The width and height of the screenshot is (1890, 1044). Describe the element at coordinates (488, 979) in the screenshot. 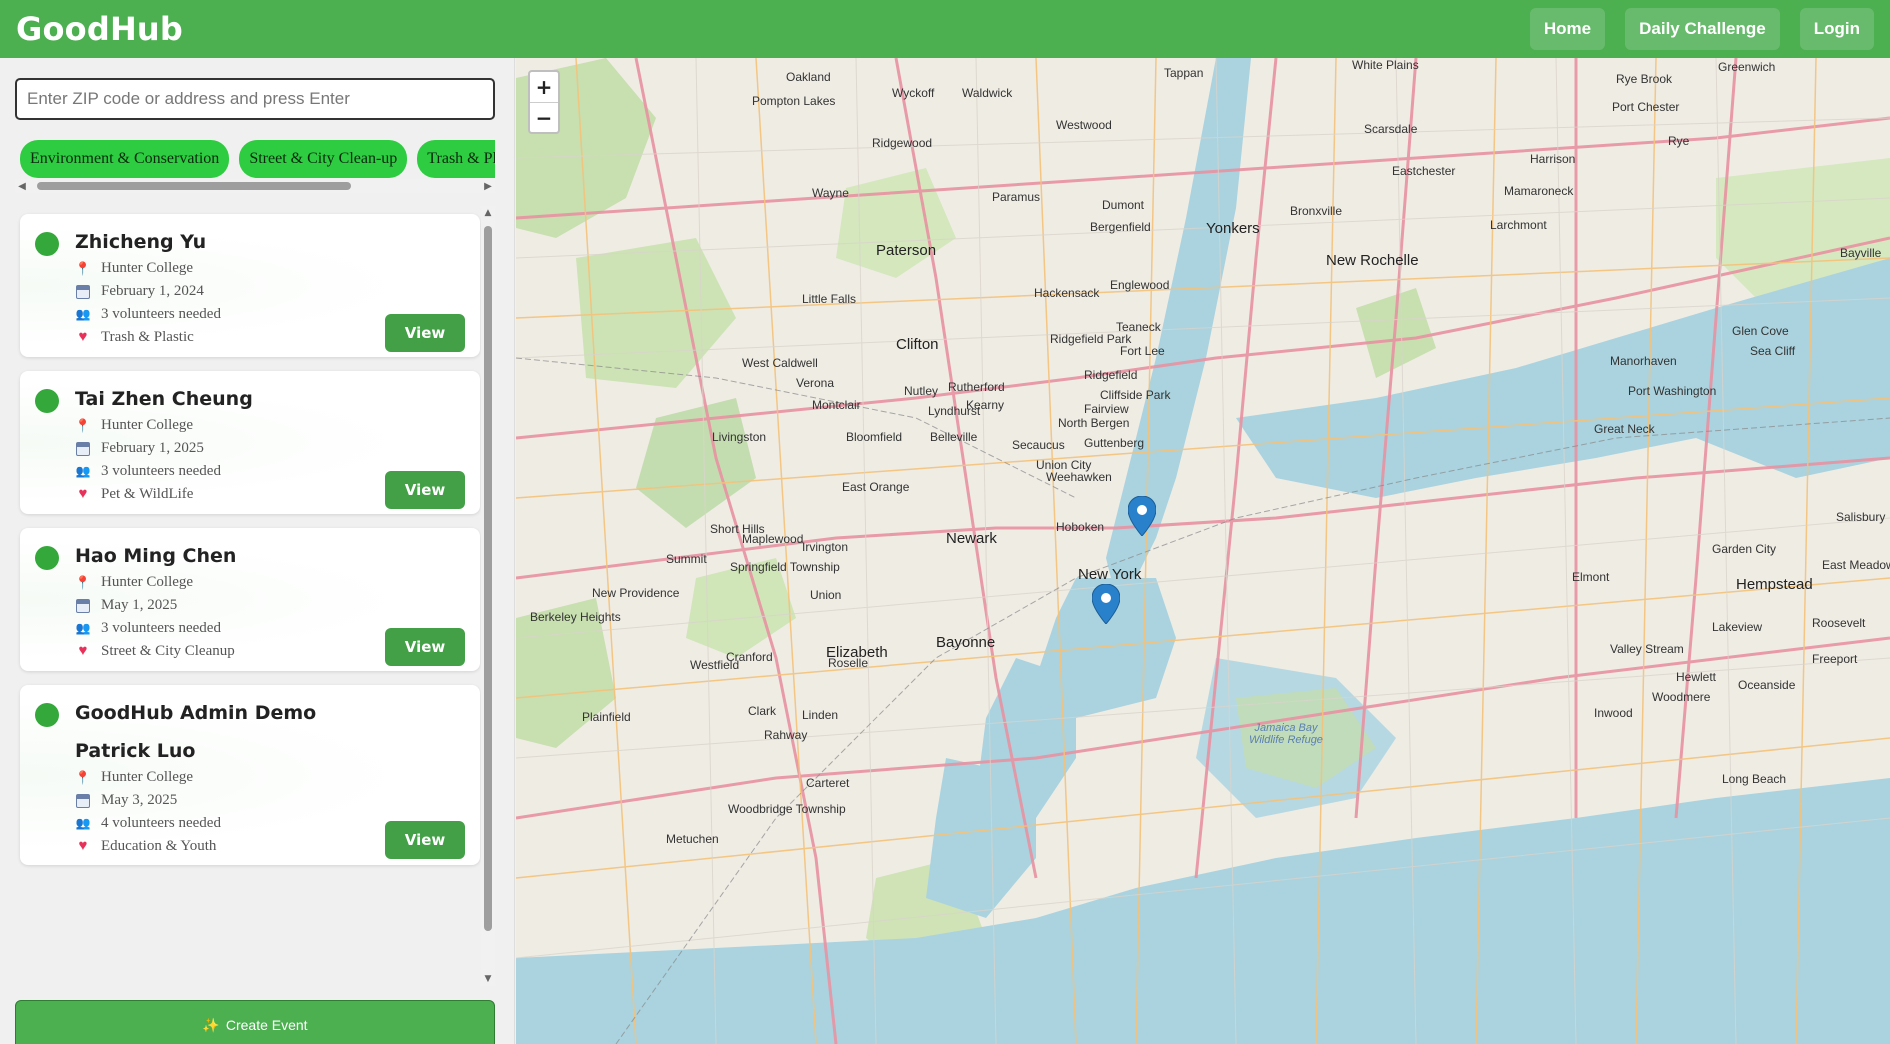

I see `scroll-down-arrow-icon: ▼` at that location.